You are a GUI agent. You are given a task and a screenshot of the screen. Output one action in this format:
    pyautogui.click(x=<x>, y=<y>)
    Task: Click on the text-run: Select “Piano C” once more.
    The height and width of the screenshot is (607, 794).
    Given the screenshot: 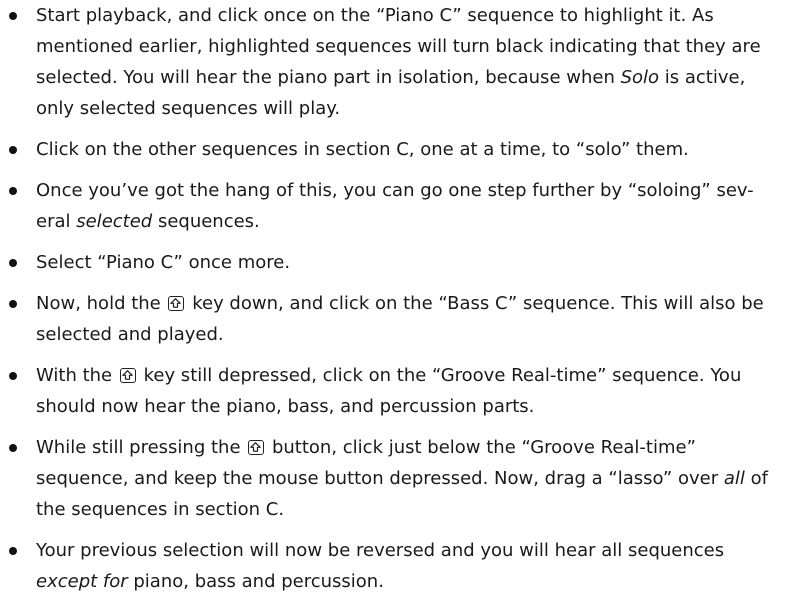 What is the action you would take?
    pyautogui.click(x=163, y=262)
    